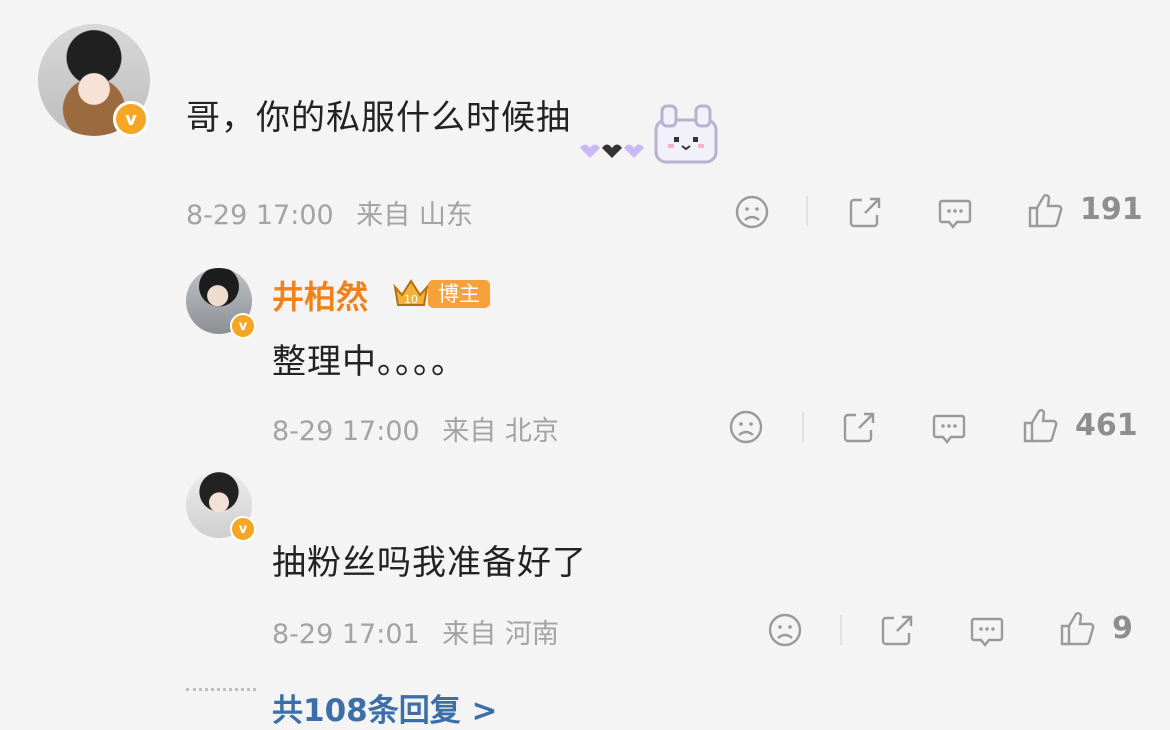 This screenshot has width=1170, height=730. What do you see at coordinates (411, 292) in the screenshot?
I see `crown-icon: 10` at bounding box center [411, 292].